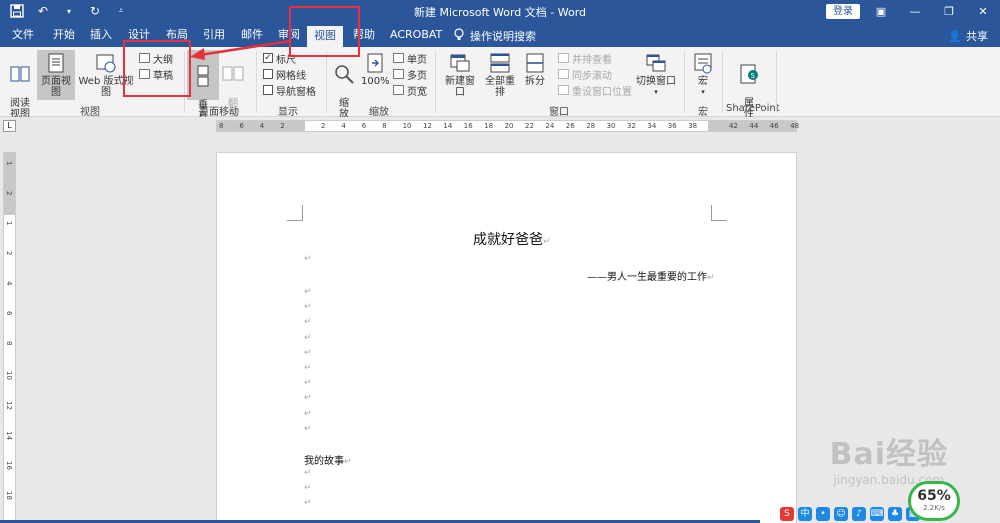  I want to click on sharepoint-properties-icon: S, so click(749, 74).